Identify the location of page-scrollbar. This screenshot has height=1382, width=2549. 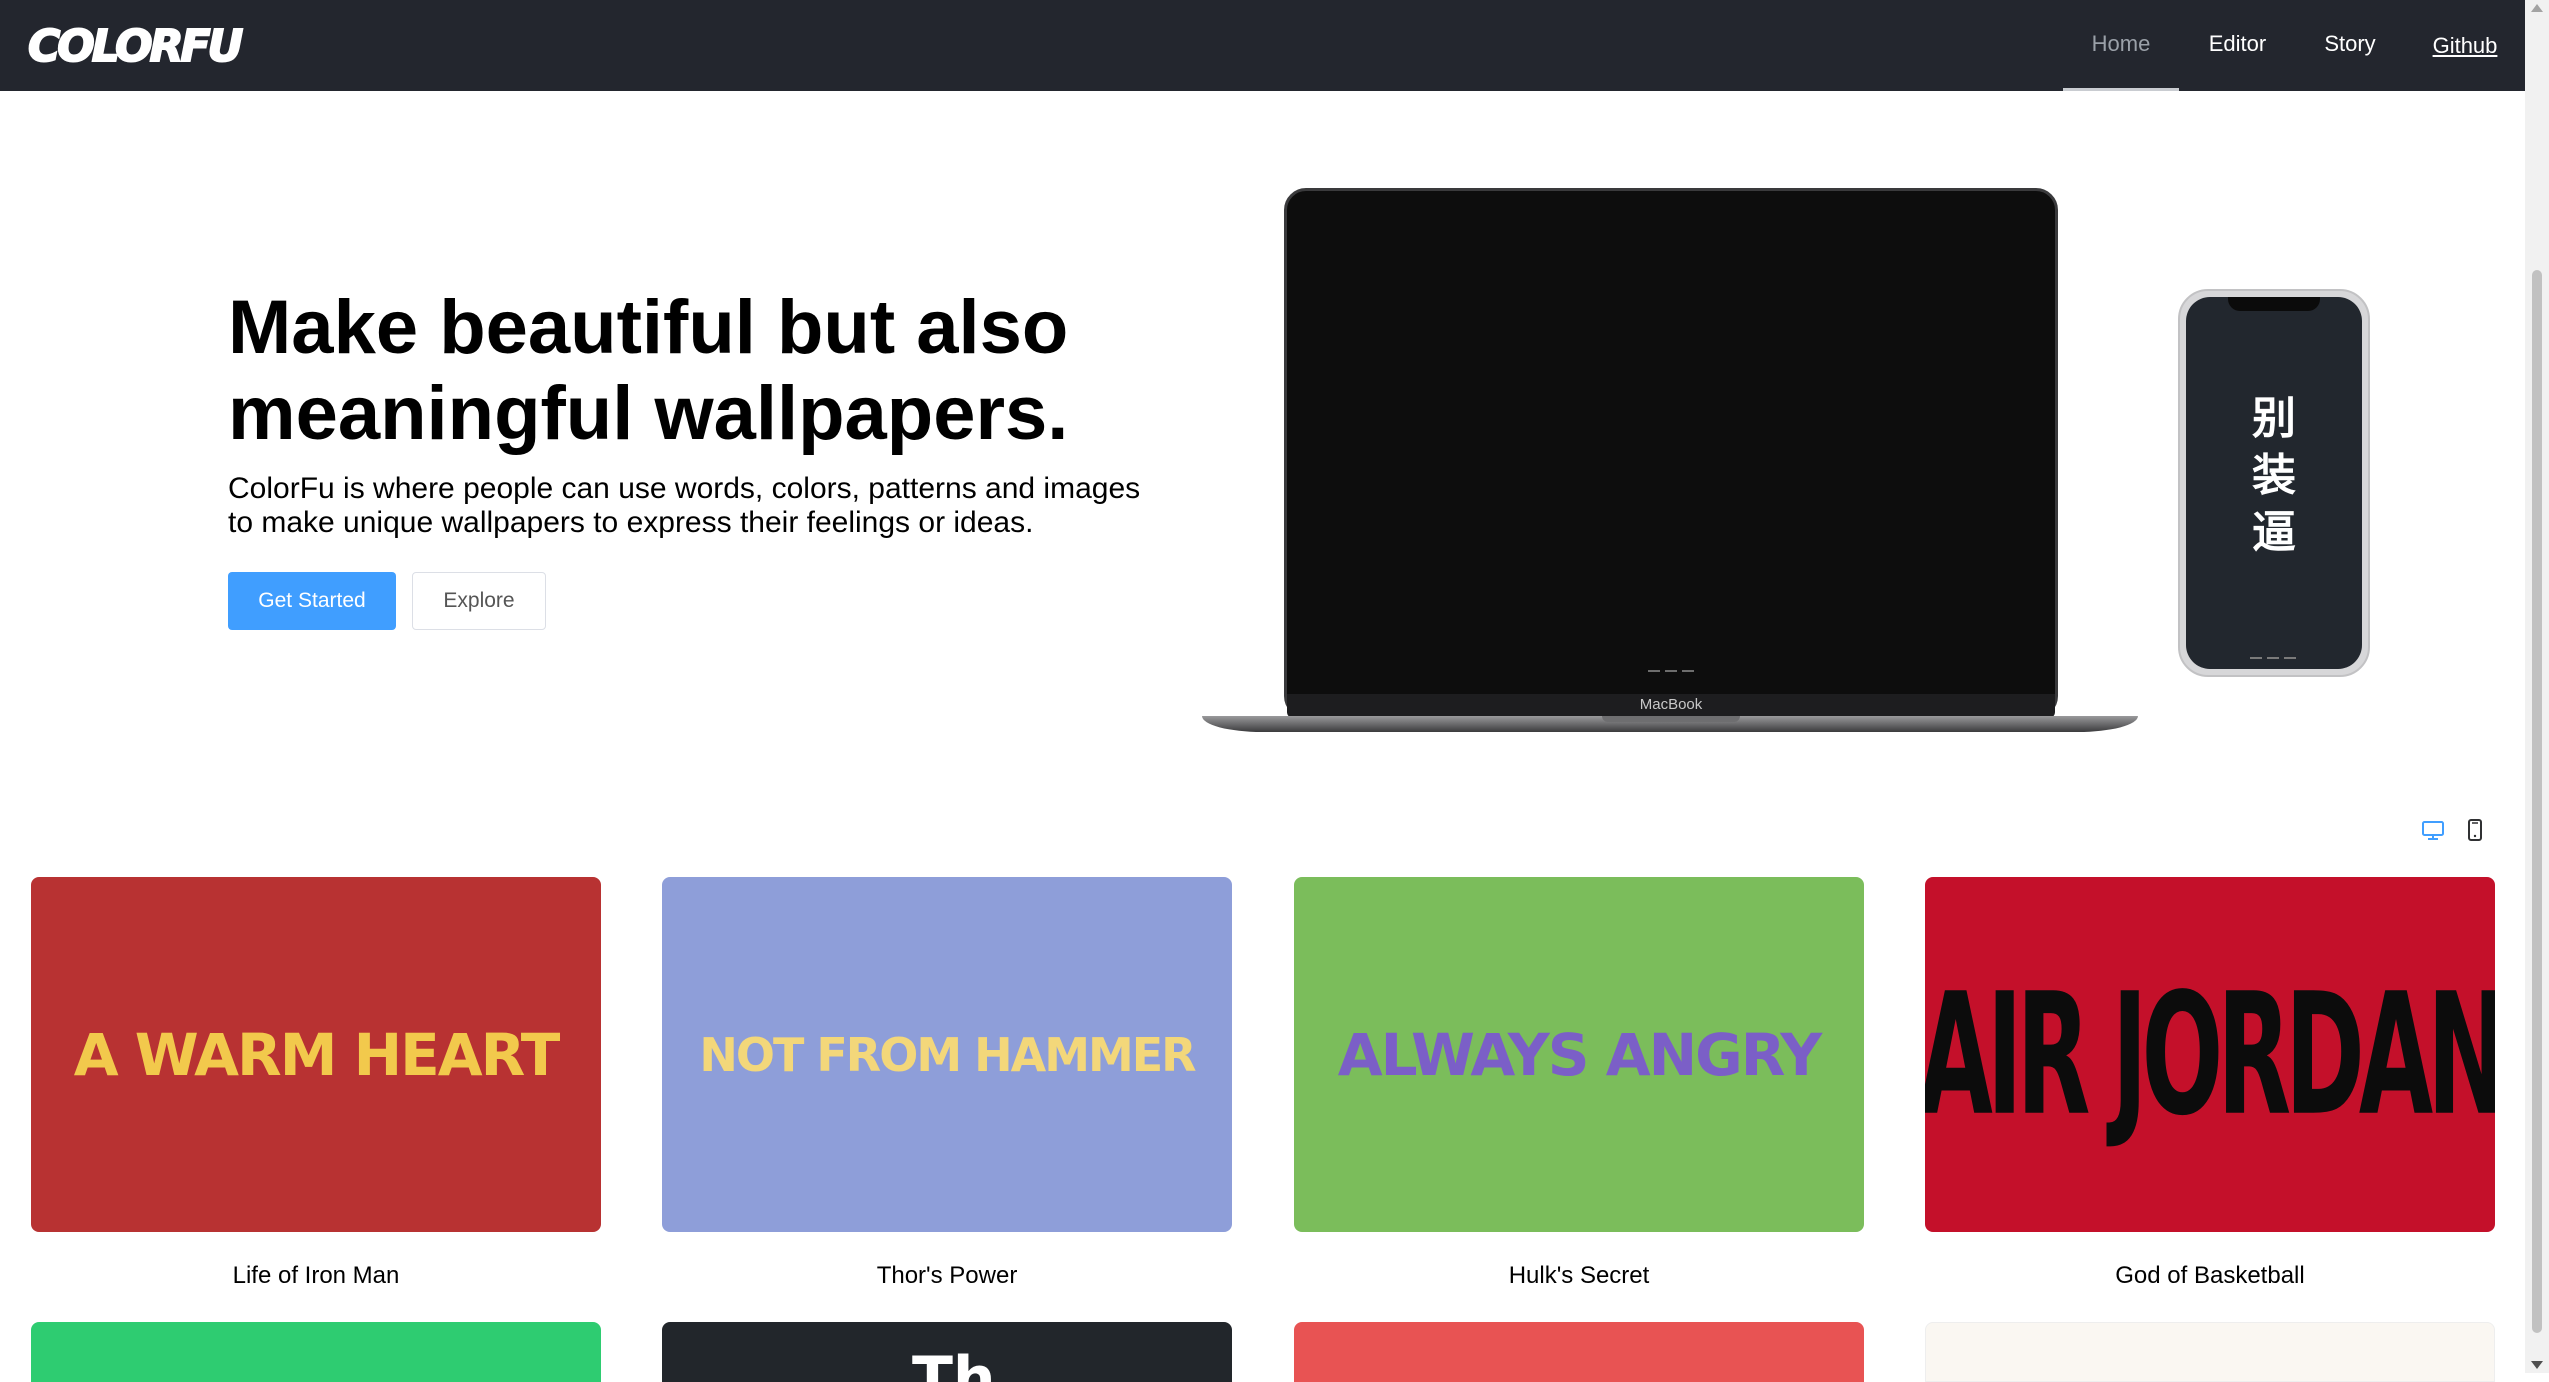
(2537, 686).